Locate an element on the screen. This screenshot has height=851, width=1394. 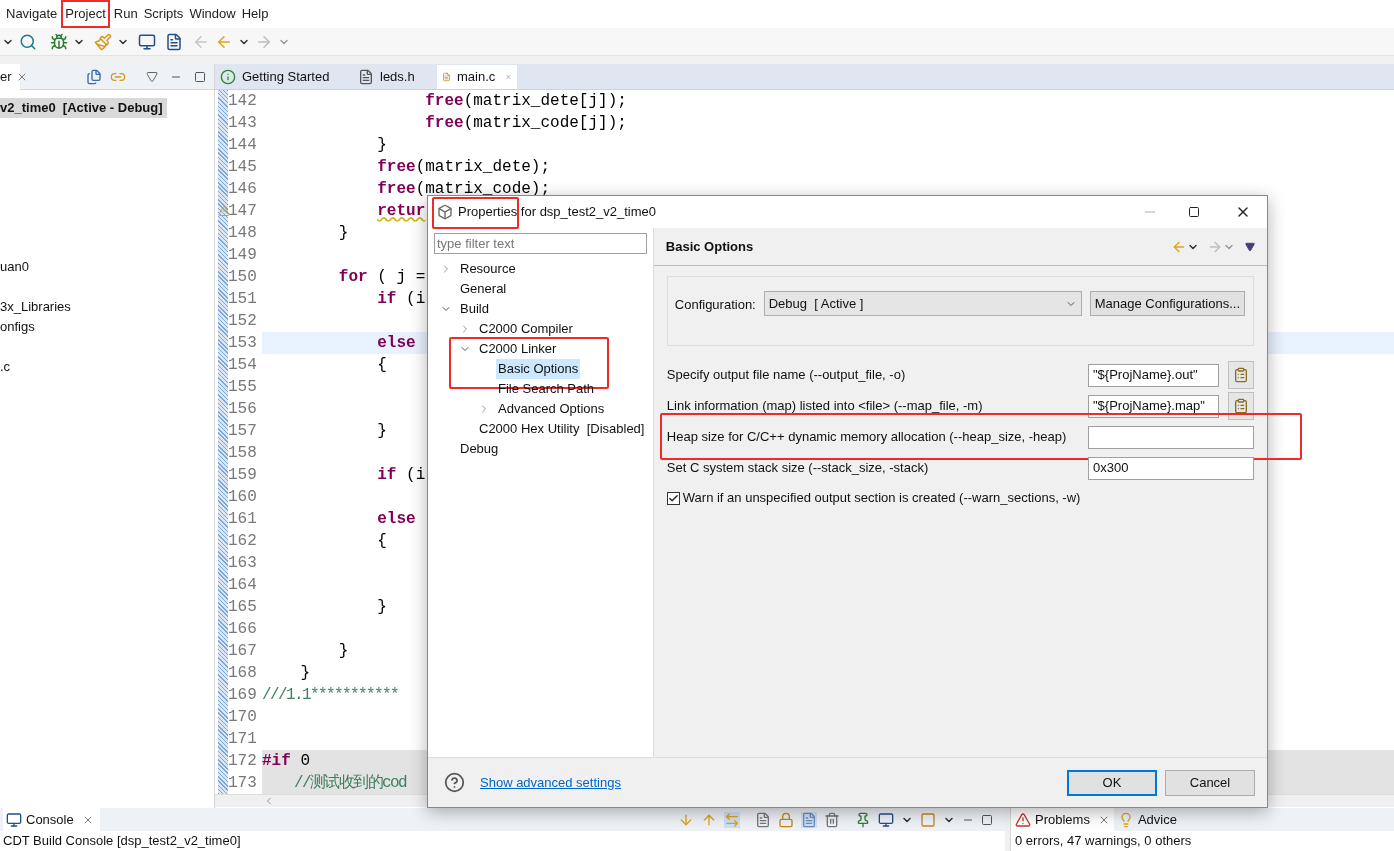
window-icon is located at coordinates (928, 819).